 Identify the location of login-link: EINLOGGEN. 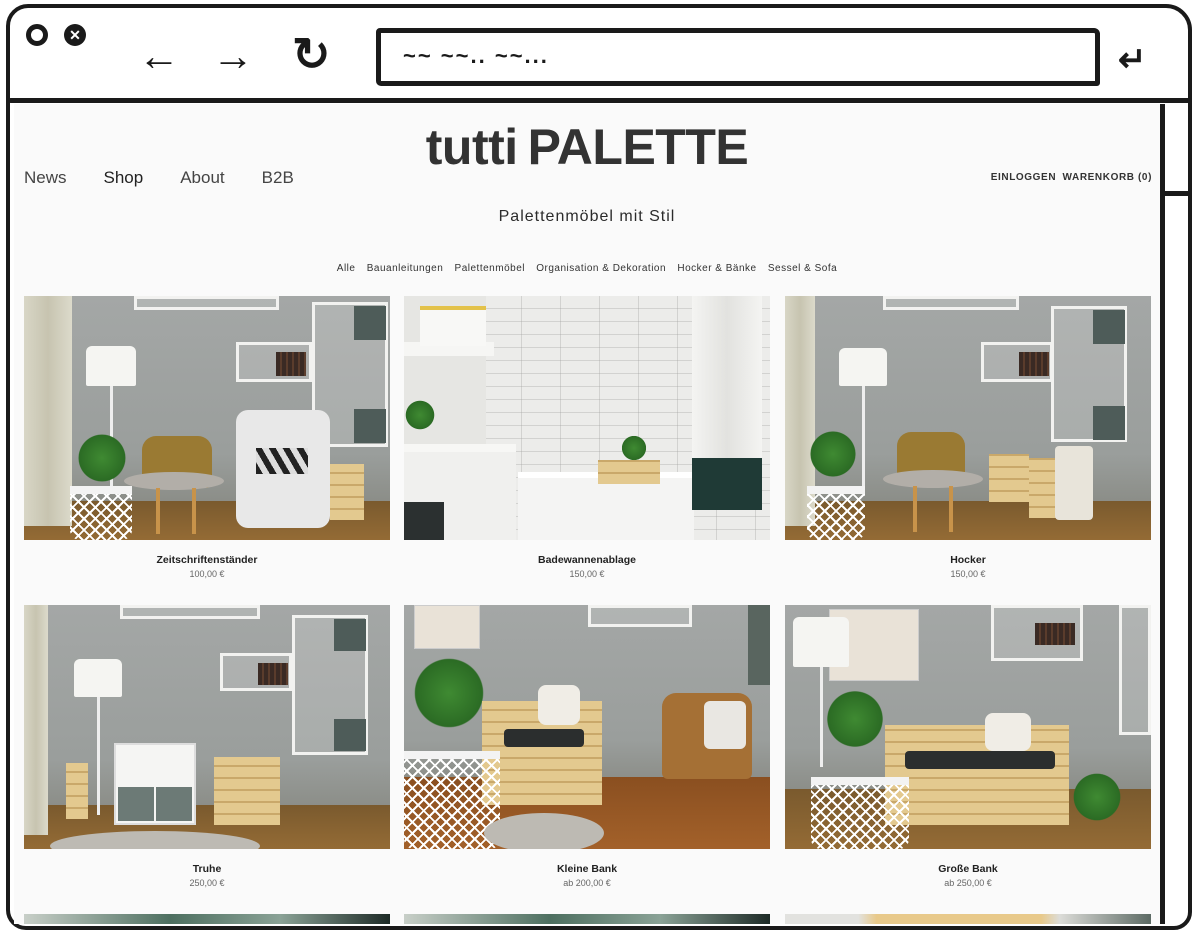
(1023, 177).